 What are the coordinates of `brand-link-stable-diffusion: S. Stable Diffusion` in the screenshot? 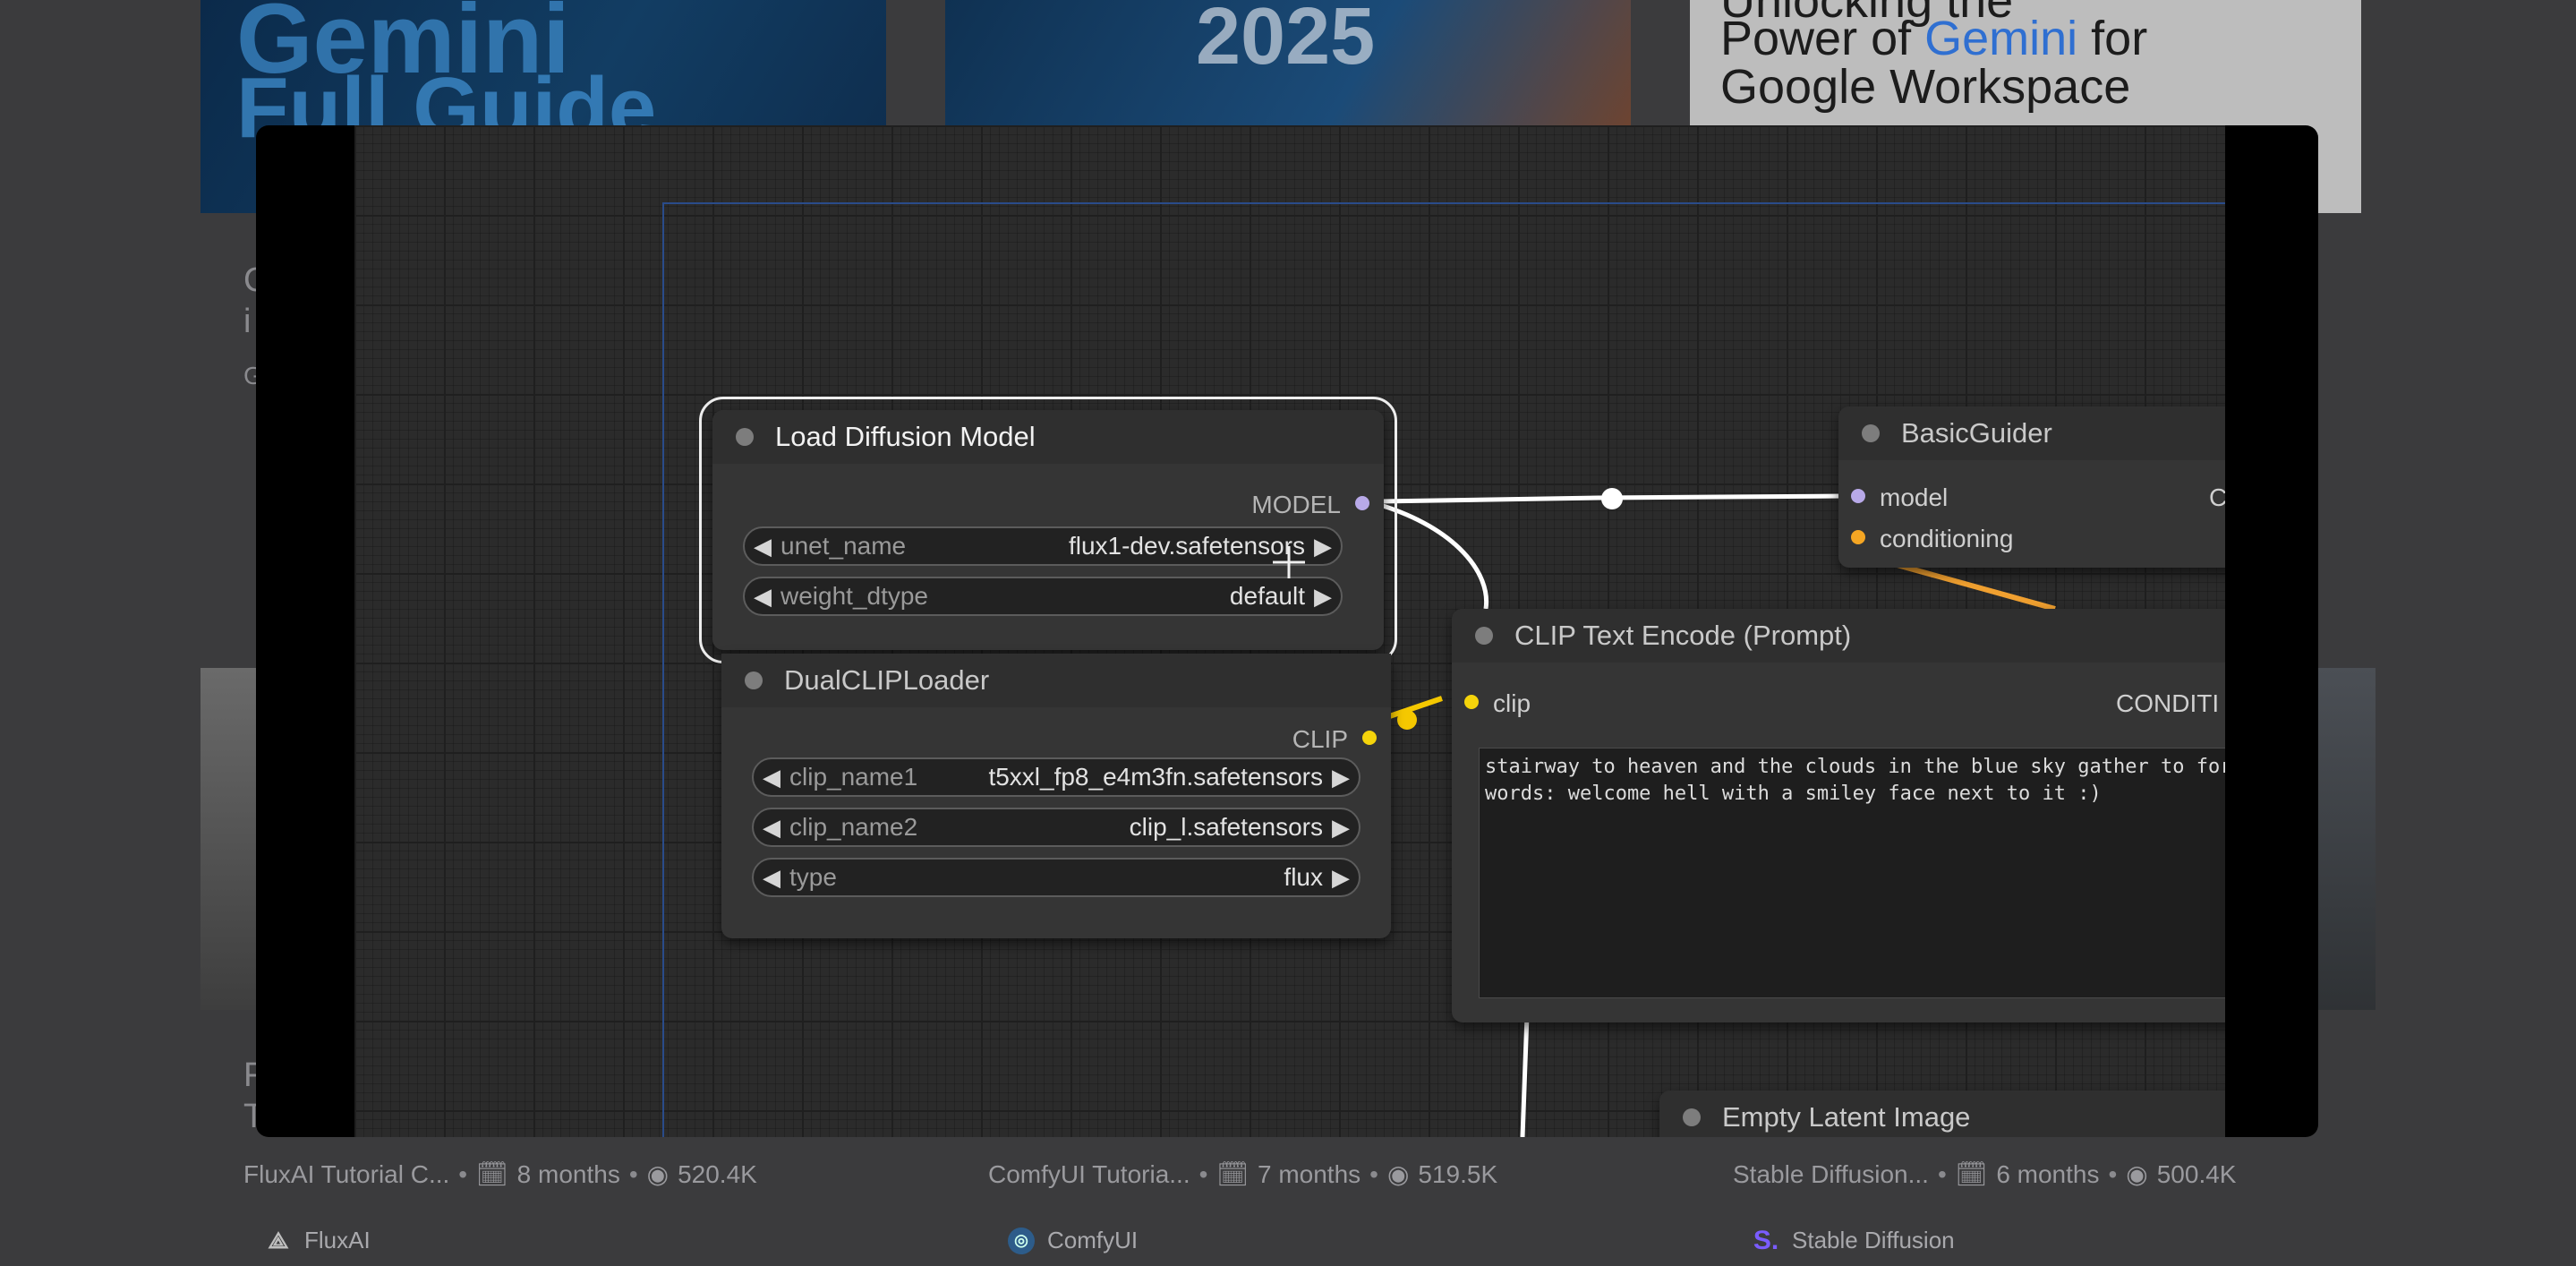 It's located at (1854, 1240).